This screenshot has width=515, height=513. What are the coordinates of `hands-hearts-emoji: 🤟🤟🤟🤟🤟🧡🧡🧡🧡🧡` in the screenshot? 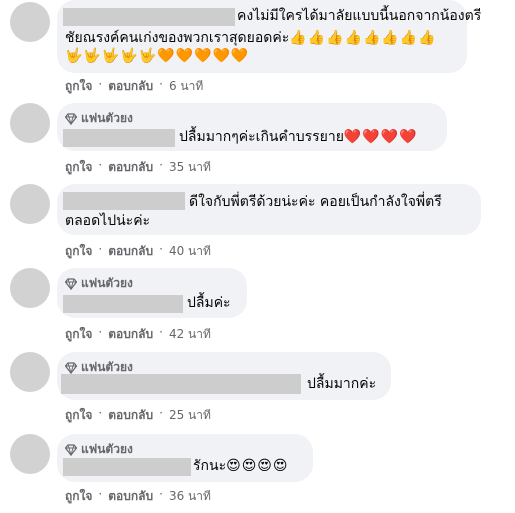 It's located at (157, 56).